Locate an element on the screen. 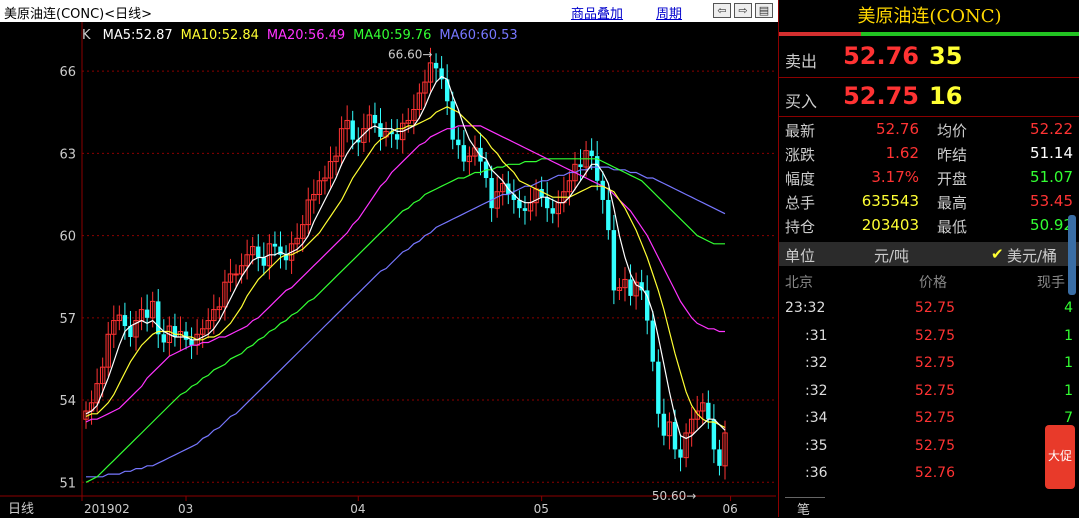 Image resolution: width=1079 pixels, height=518 pixels. tick-time: 23:32 is located at coordinates (805, 308).